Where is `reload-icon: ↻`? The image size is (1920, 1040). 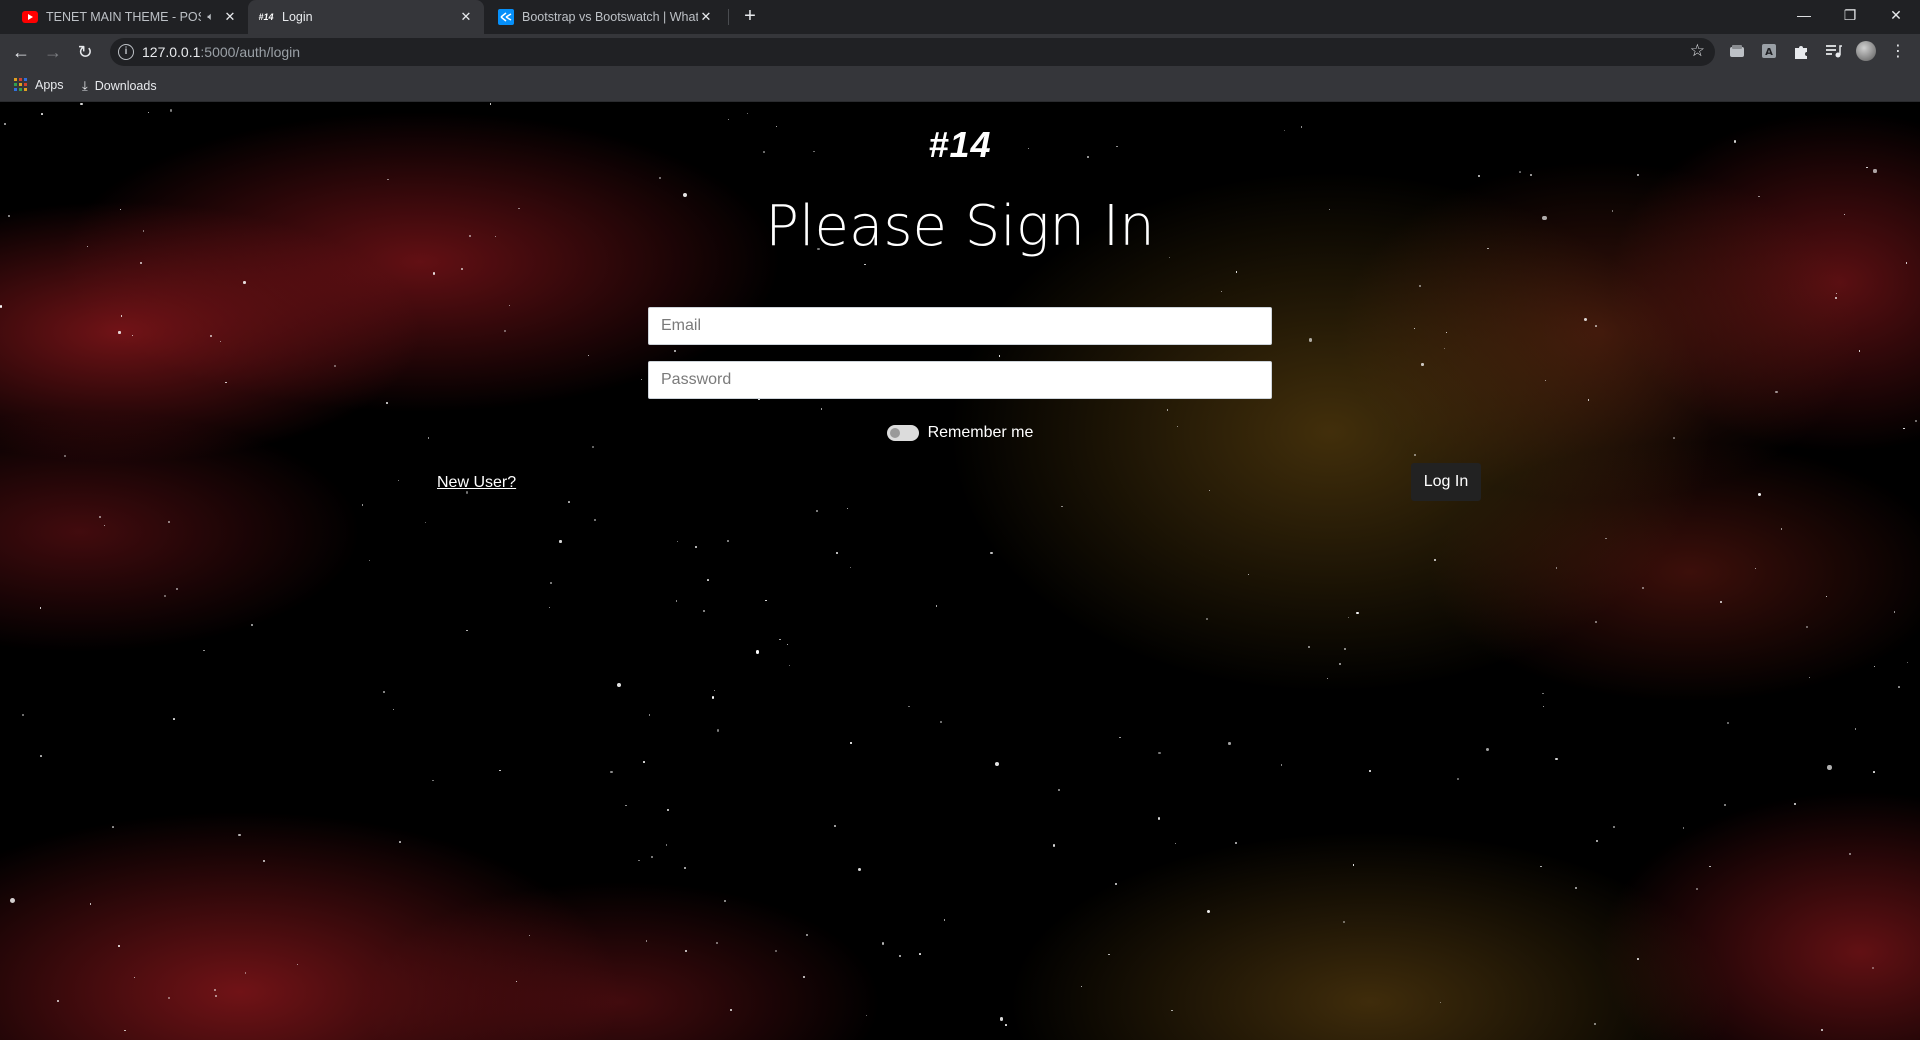 reload-icon: ↻ is located at coordinates (85, 52).